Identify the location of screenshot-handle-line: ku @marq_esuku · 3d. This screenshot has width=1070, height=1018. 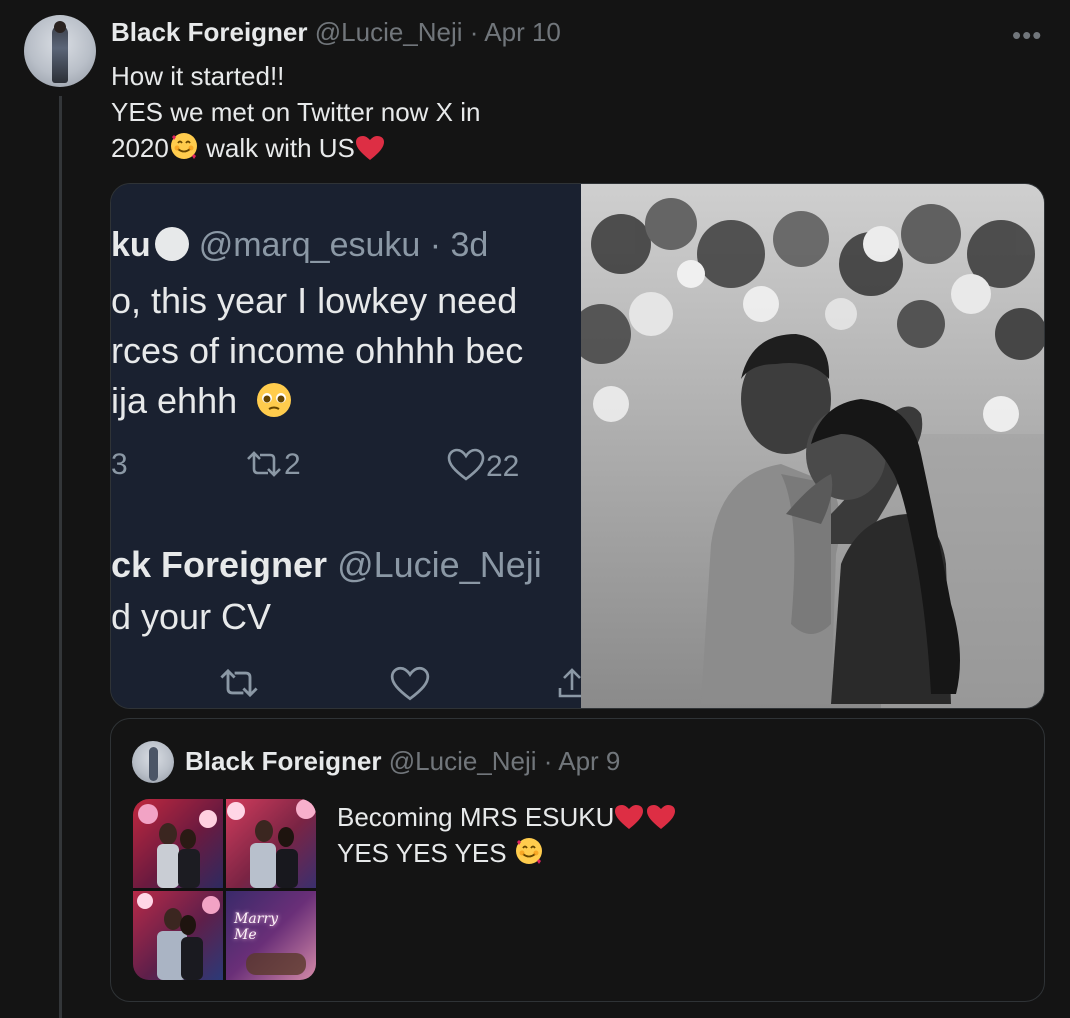
(299, 245).